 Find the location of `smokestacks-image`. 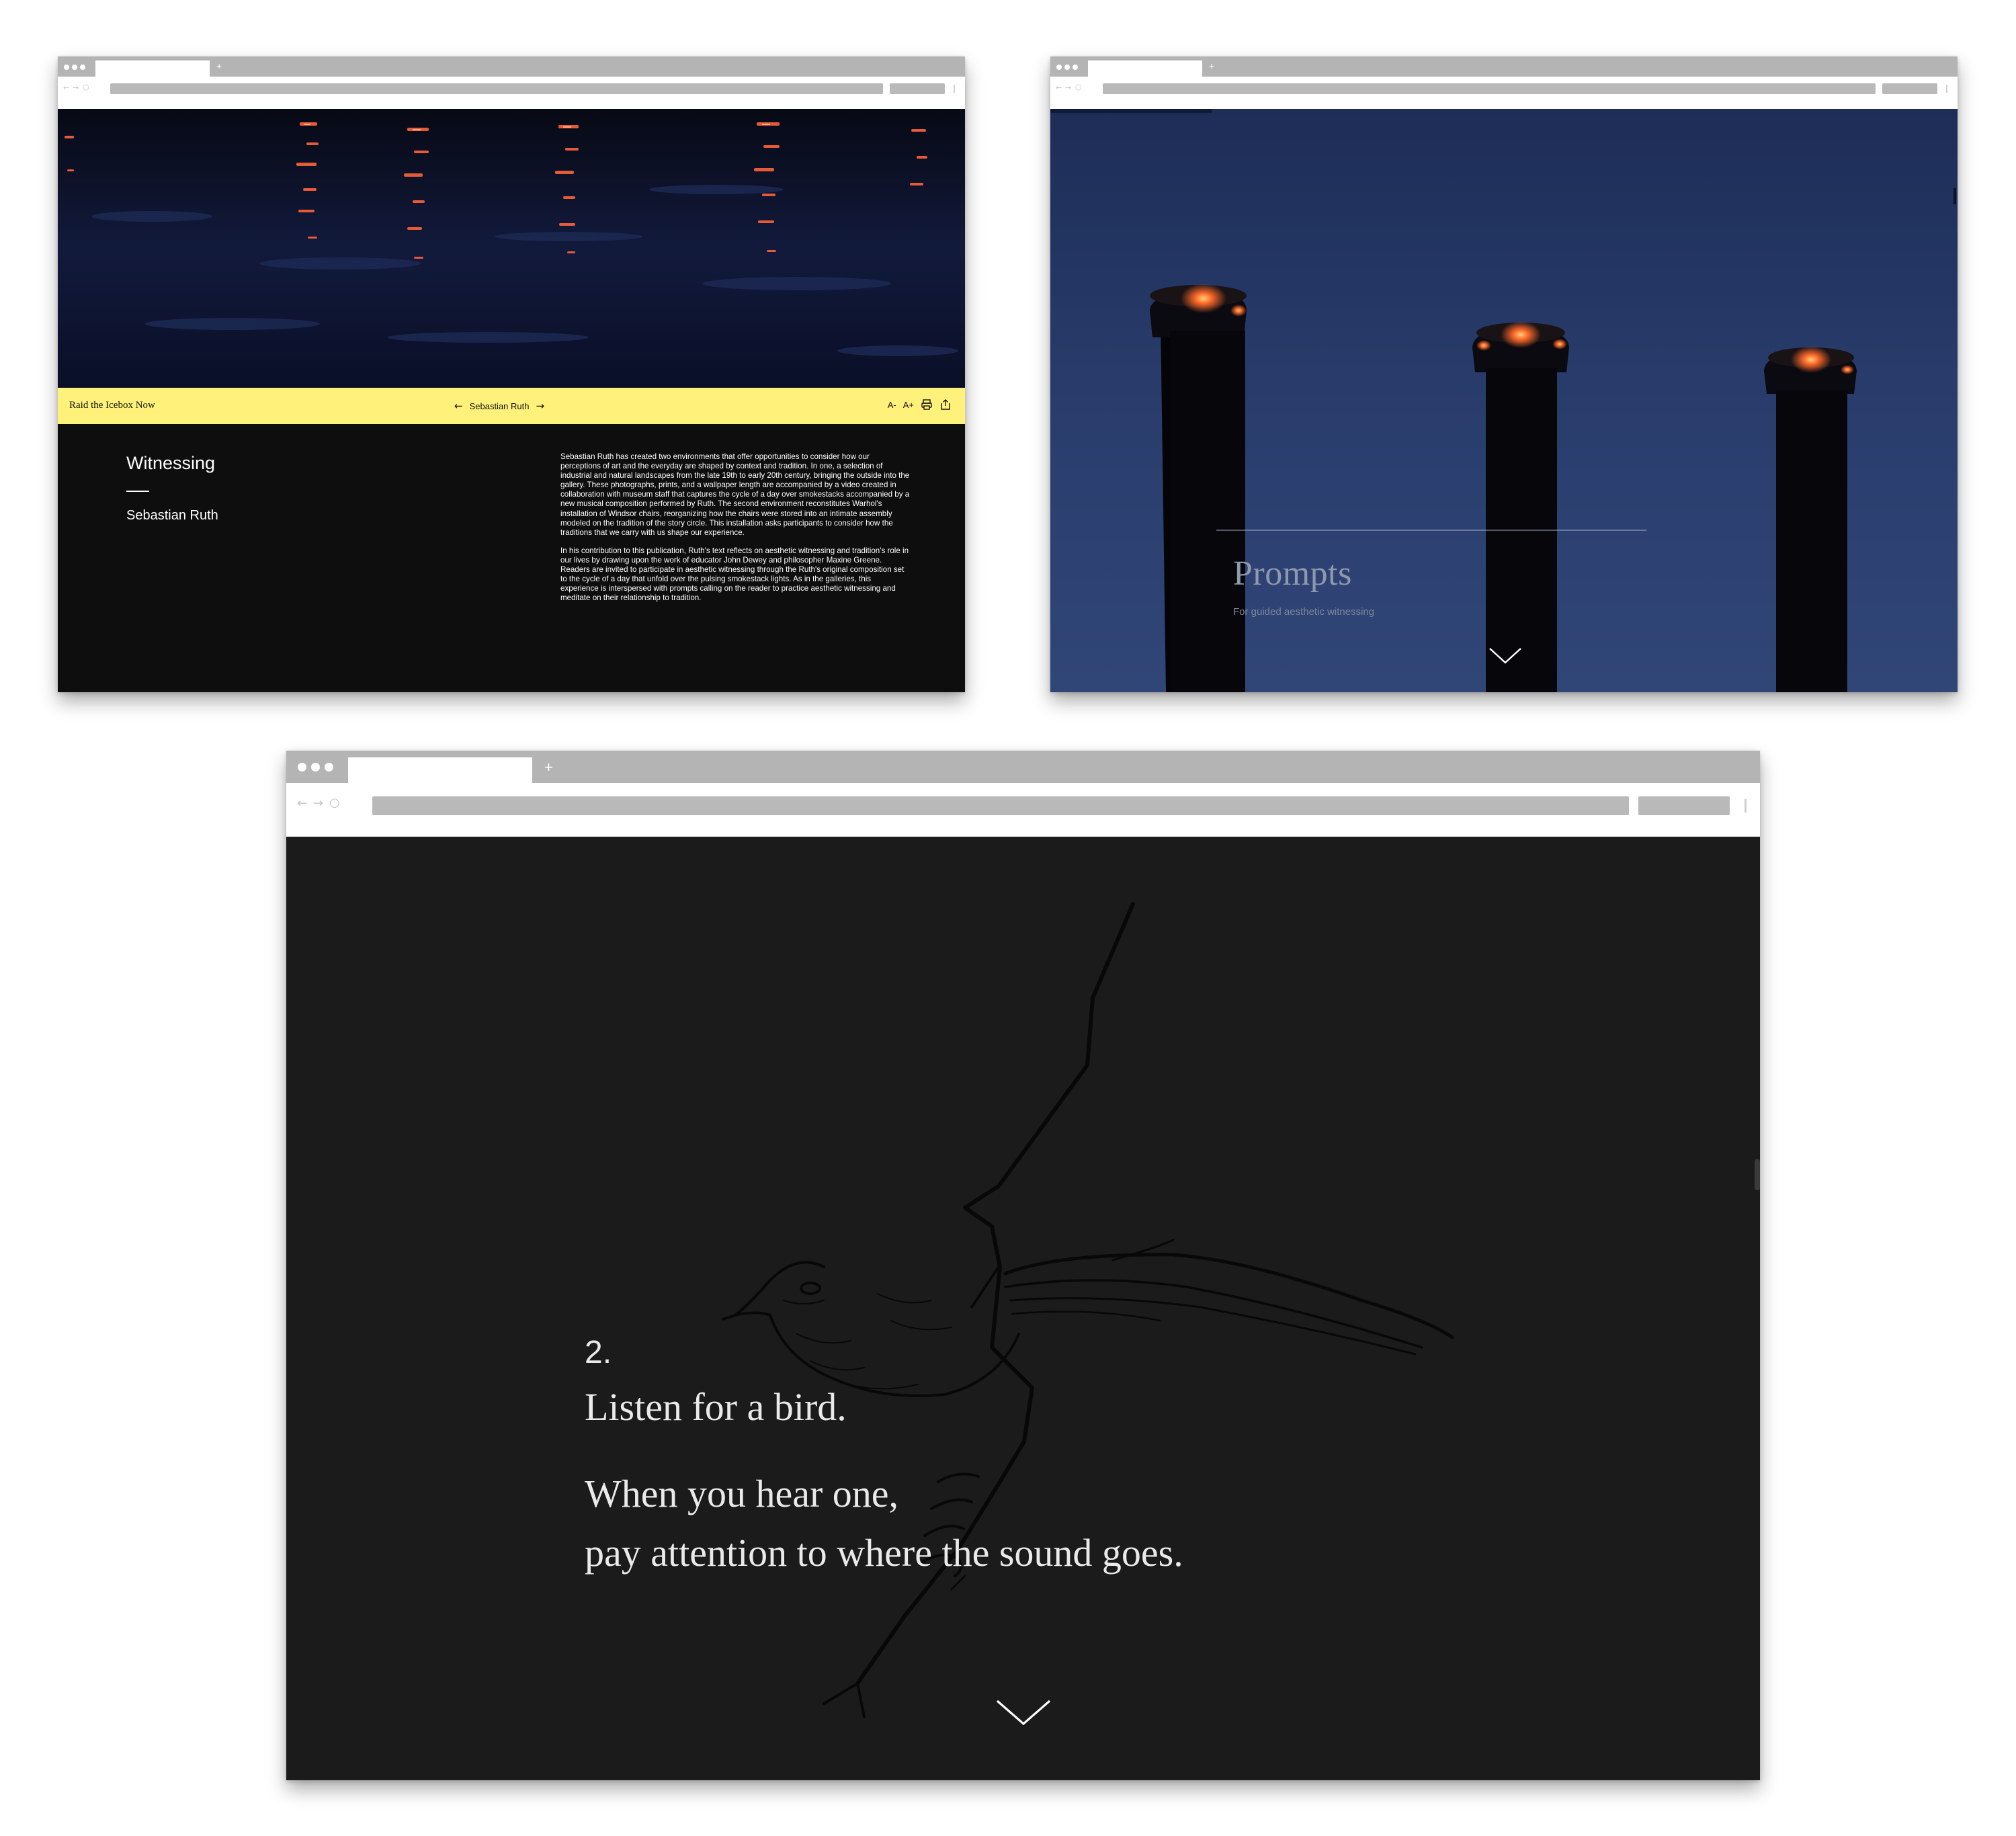

smokestacks-image is located at coordinates (1503, 400).